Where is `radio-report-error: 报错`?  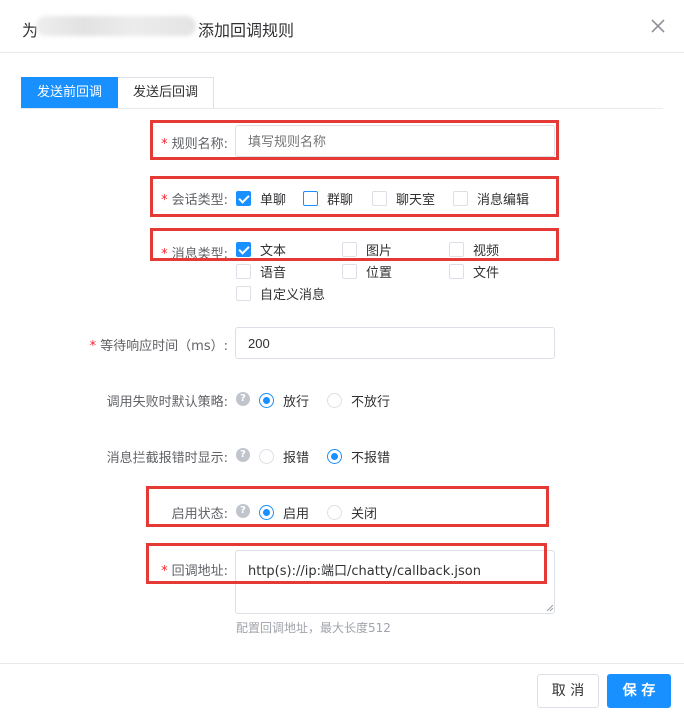
radio-report-error: 报错 is located at coordinates (284, 456).